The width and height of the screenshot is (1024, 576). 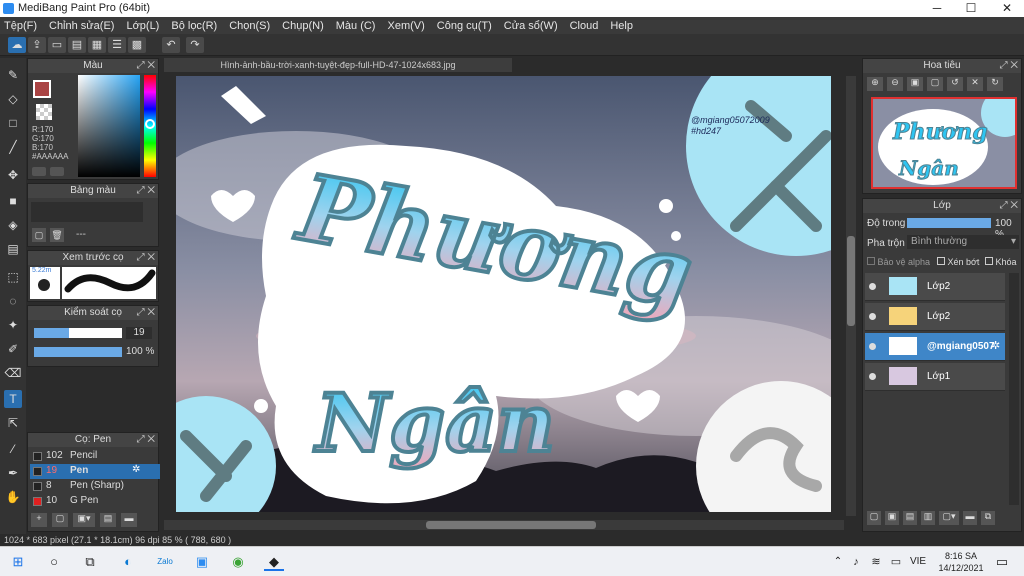 What do you see at coordinates (78, 333) in the screenshot?
I see `brush-size-slider` at bounding box center [78, 333].